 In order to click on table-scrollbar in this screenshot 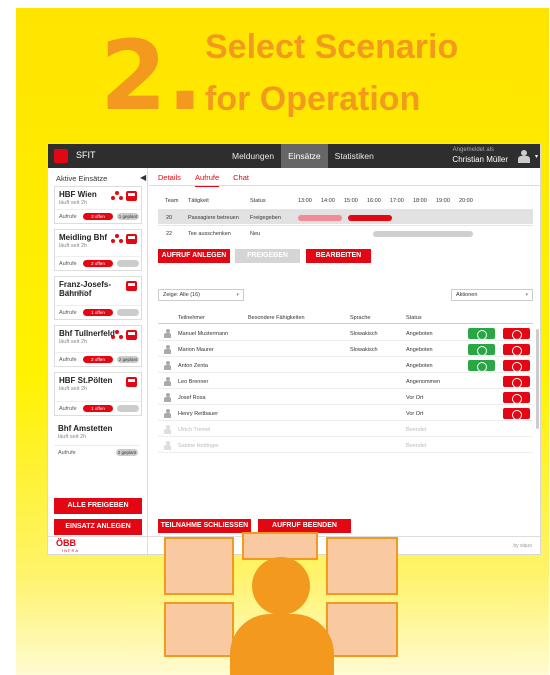, I will do `click(537, 379)`.